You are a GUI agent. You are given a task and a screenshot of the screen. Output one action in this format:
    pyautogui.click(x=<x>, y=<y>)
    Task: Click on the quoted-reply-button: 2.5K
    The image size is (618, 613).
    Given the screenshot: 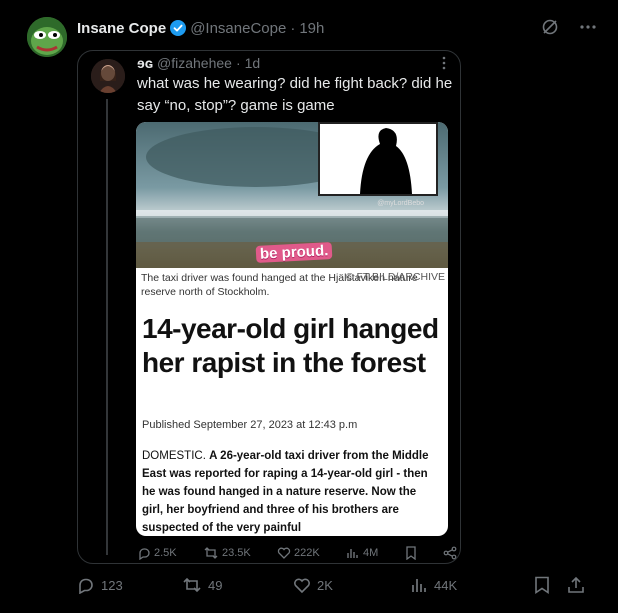 What is the action you would take?
    pyautogui.click(x=157, y=553)
    